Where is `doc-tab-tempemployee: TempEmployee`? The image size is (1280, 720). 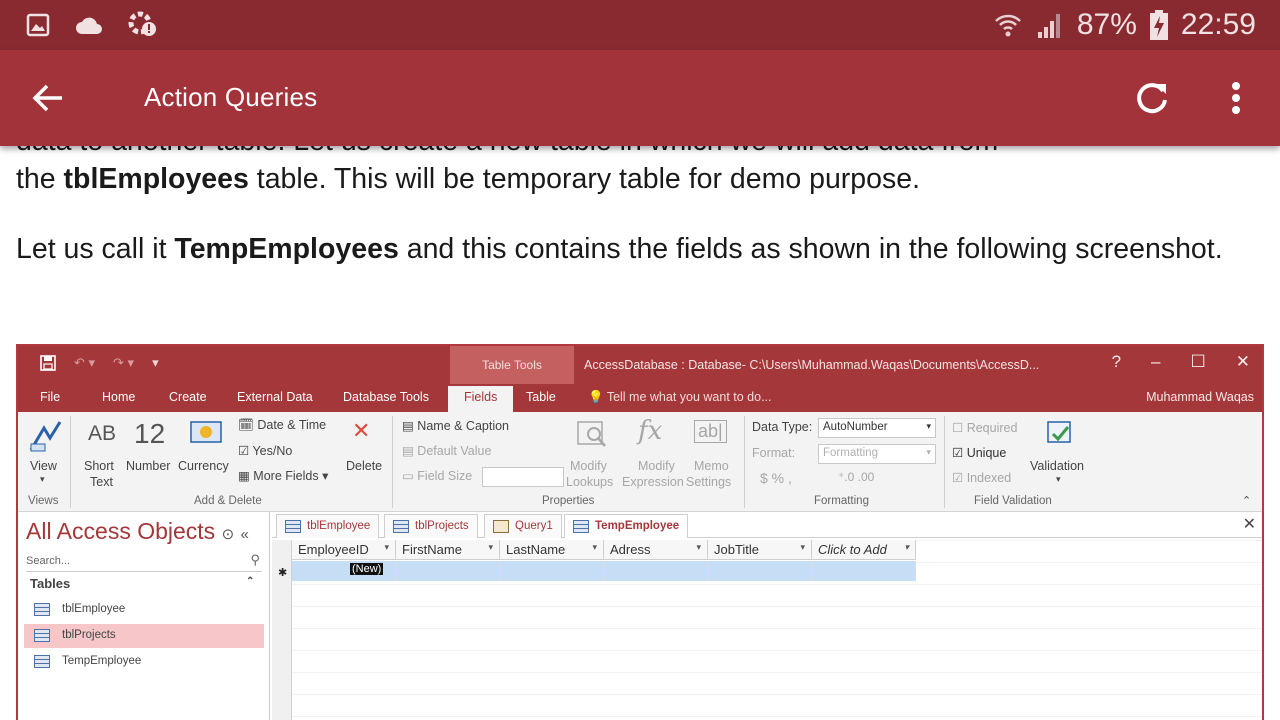 doc-tab-tempemployee: TempEmployee is located at coordinates (626, 526).